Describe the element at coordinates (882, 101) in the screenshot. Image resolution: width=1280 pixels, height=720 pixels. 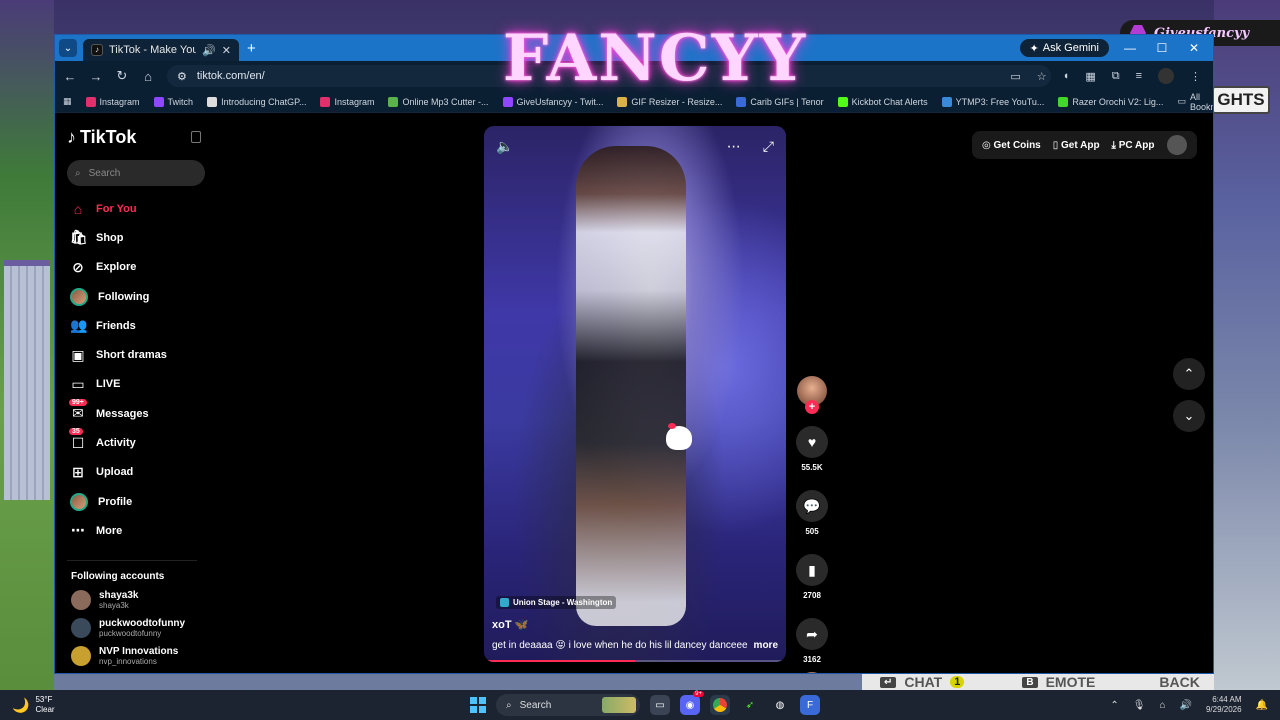
I see `bookmark-item: Kickbot Chat Alerts` at that location.